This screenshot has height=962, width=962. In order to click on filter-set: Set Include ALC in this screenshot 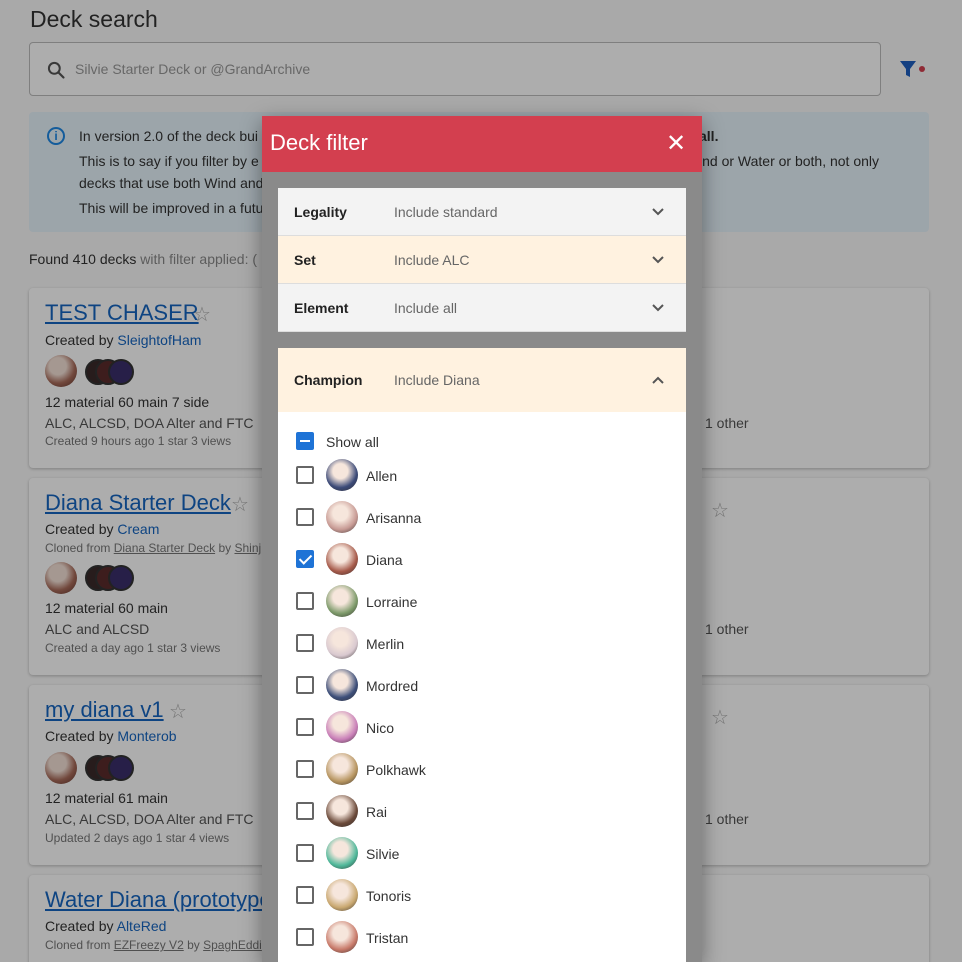, I will do `click(482, 260)`.